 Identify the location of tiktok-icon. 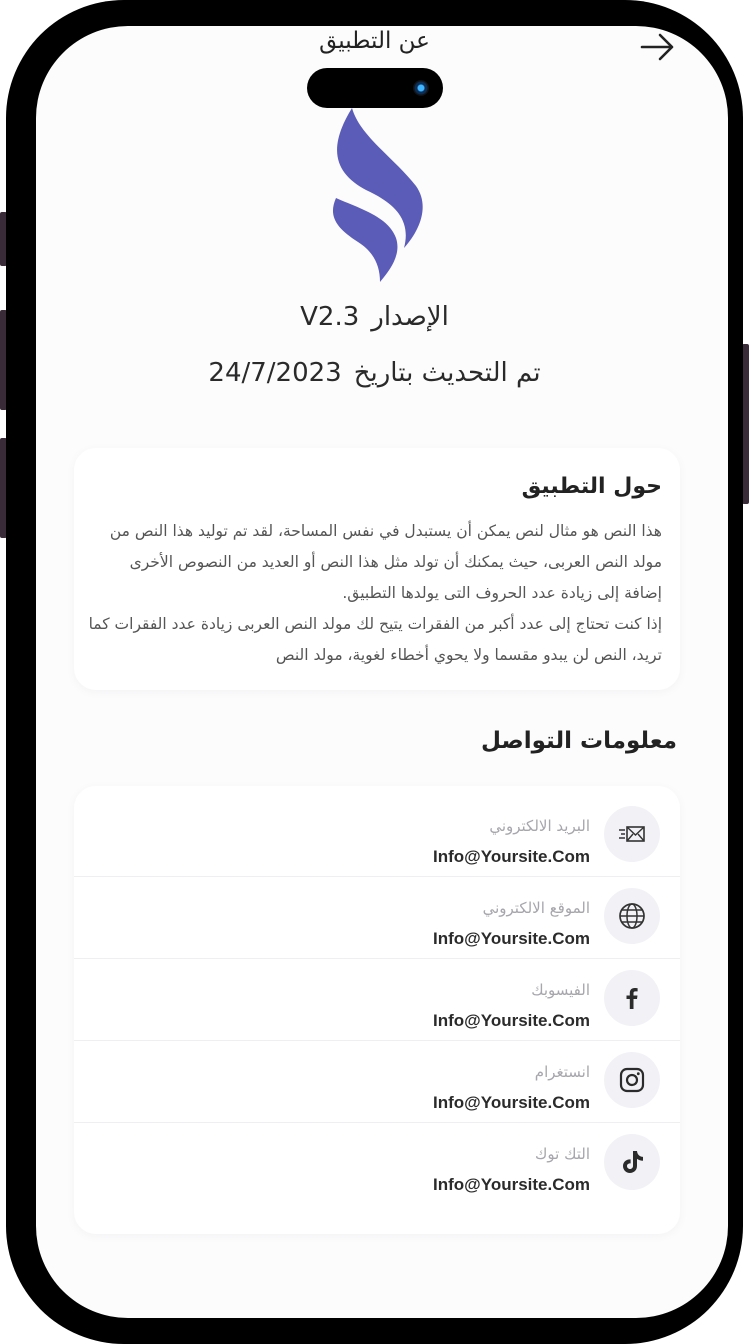
(633, 1162).